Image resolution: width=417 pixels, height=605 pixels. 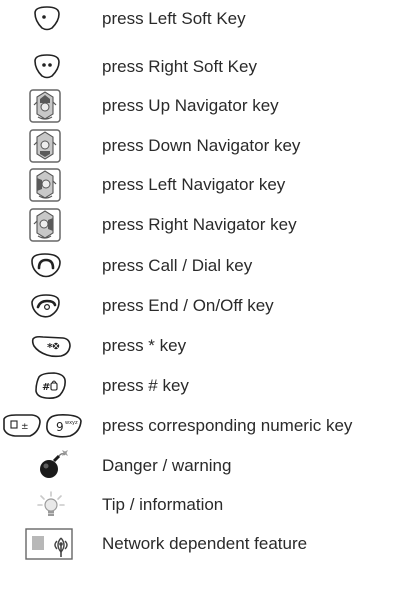 I want to click on left-soft-key-icon, so click(x=47, y=19).